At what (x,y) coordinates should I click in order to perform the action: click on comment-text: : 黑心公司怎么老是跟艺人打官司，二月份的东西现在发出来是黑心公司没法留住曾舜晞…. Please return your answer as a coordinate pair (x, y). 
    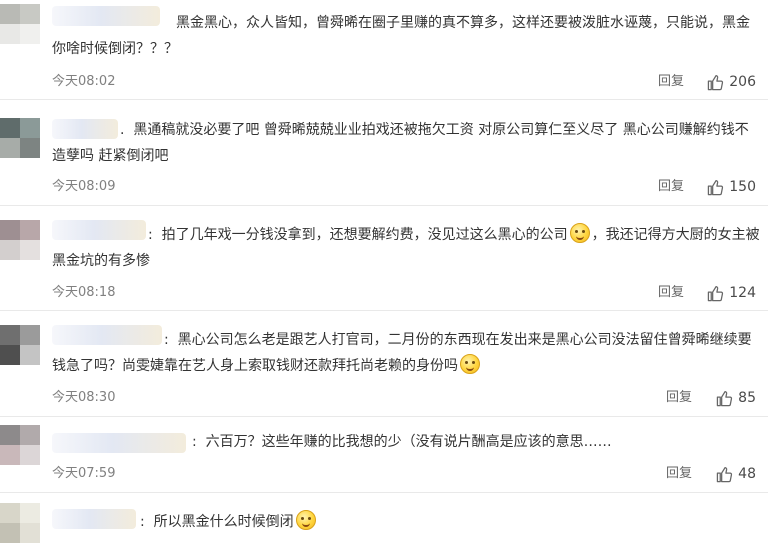
    Looking at the image, I should click on (402, 353).